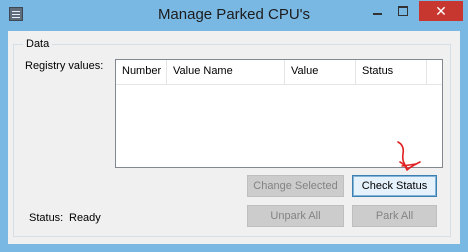 Image resolution: width=468 pixels, height=252 pixels. What do you see at coordinates (141, 72) in the screenshot?
I see `column-header-number: Number` at bounding box center [141, 72].